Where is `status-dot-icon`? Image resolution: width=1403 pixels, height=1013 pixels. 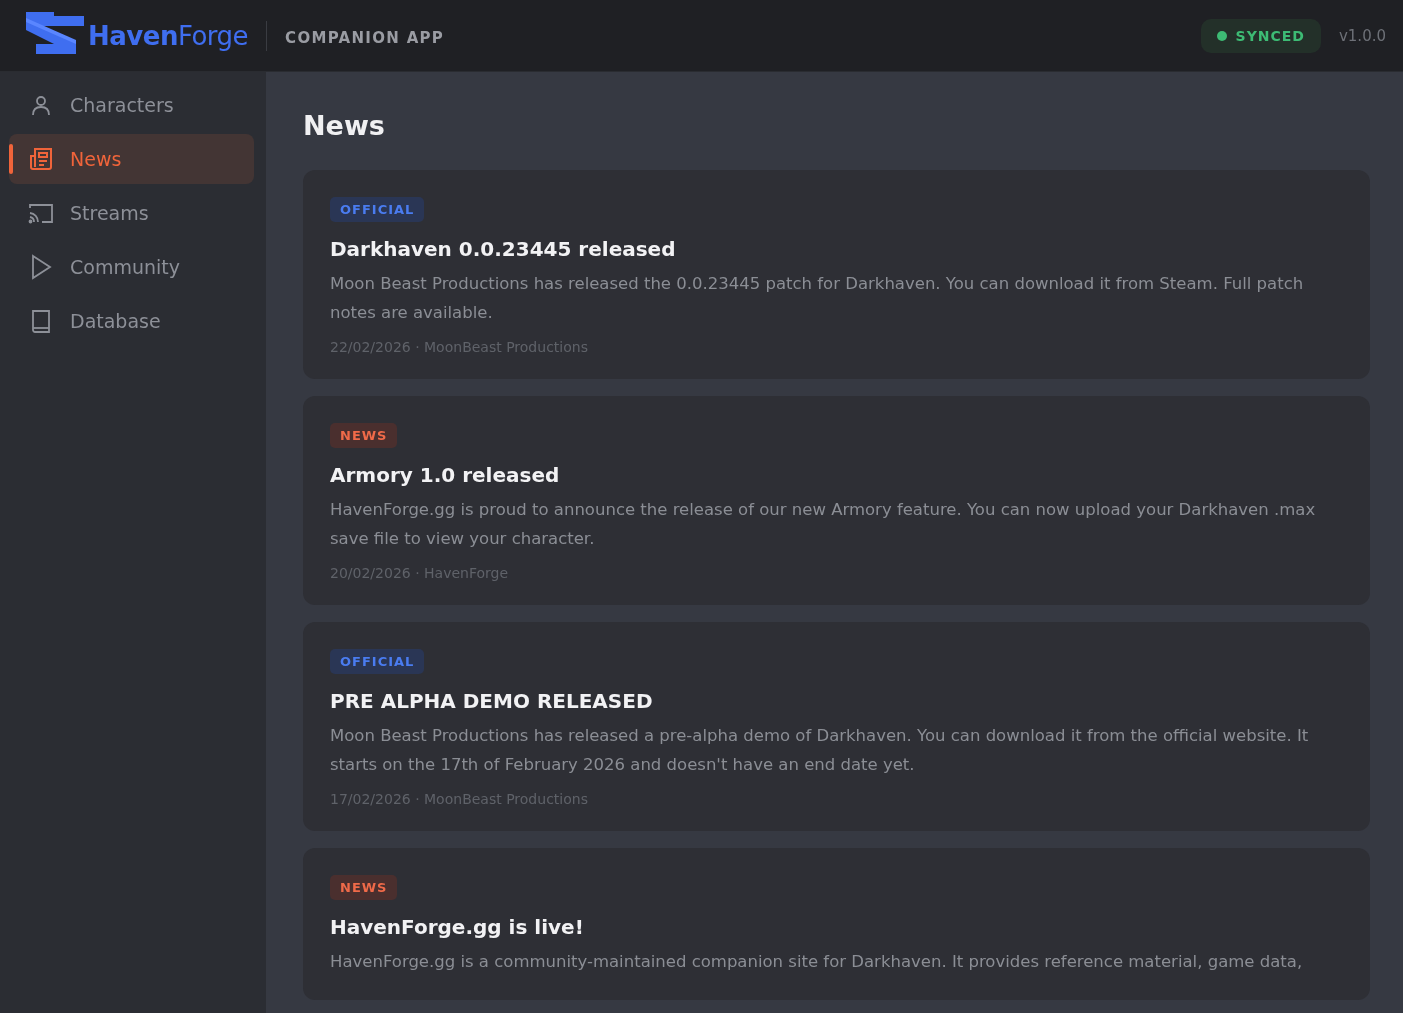 status-dot-icon is located at coordinates (1221, 35).